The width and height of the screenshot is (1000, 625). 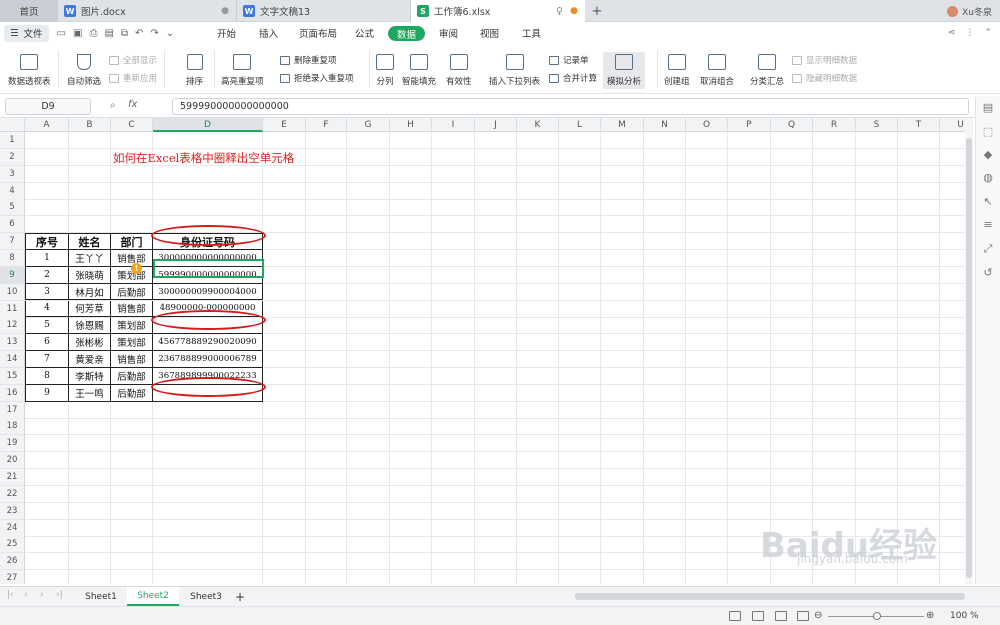 I want to click on zoom-in-icon: ⊕, so click(x=930, y=615).